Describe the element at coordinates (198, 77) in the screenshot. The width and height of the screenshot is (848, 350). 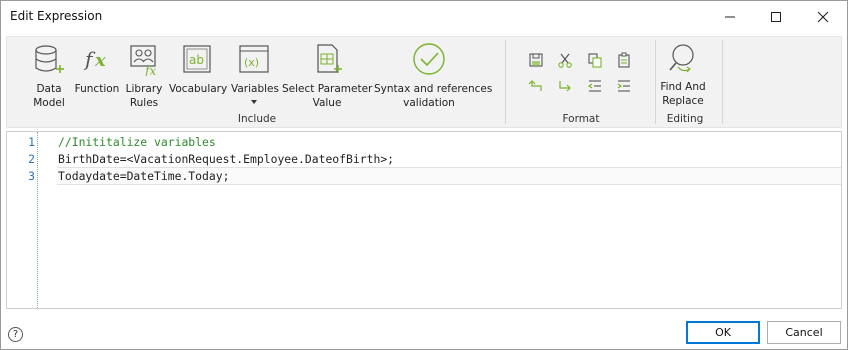
I see `vocabulary-button: ab Vocabulary` at that location.